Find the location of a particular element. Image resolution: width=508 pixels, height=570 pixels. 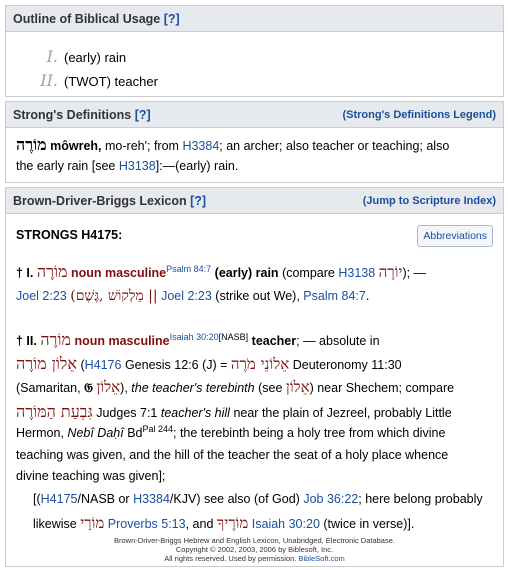

strongs-legend-link: (Strong's Definitions Legend) is located at coordinates (419, 115).